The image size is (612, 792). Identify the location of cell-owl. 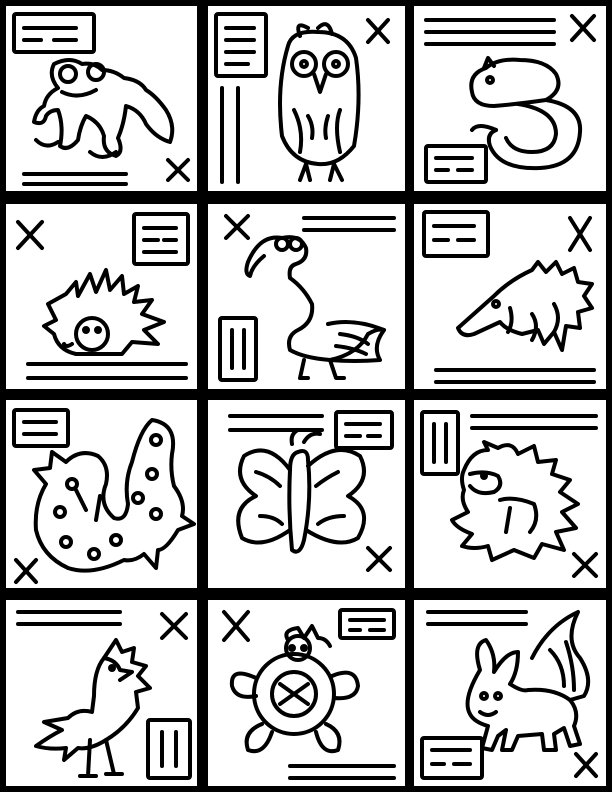
(306, 98).